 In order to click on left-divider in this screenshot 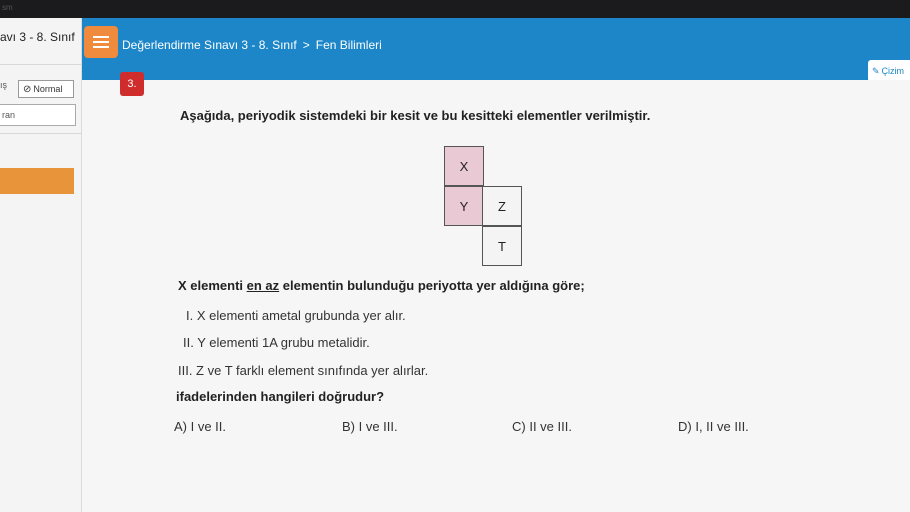, I will do `click(41, 64)`.